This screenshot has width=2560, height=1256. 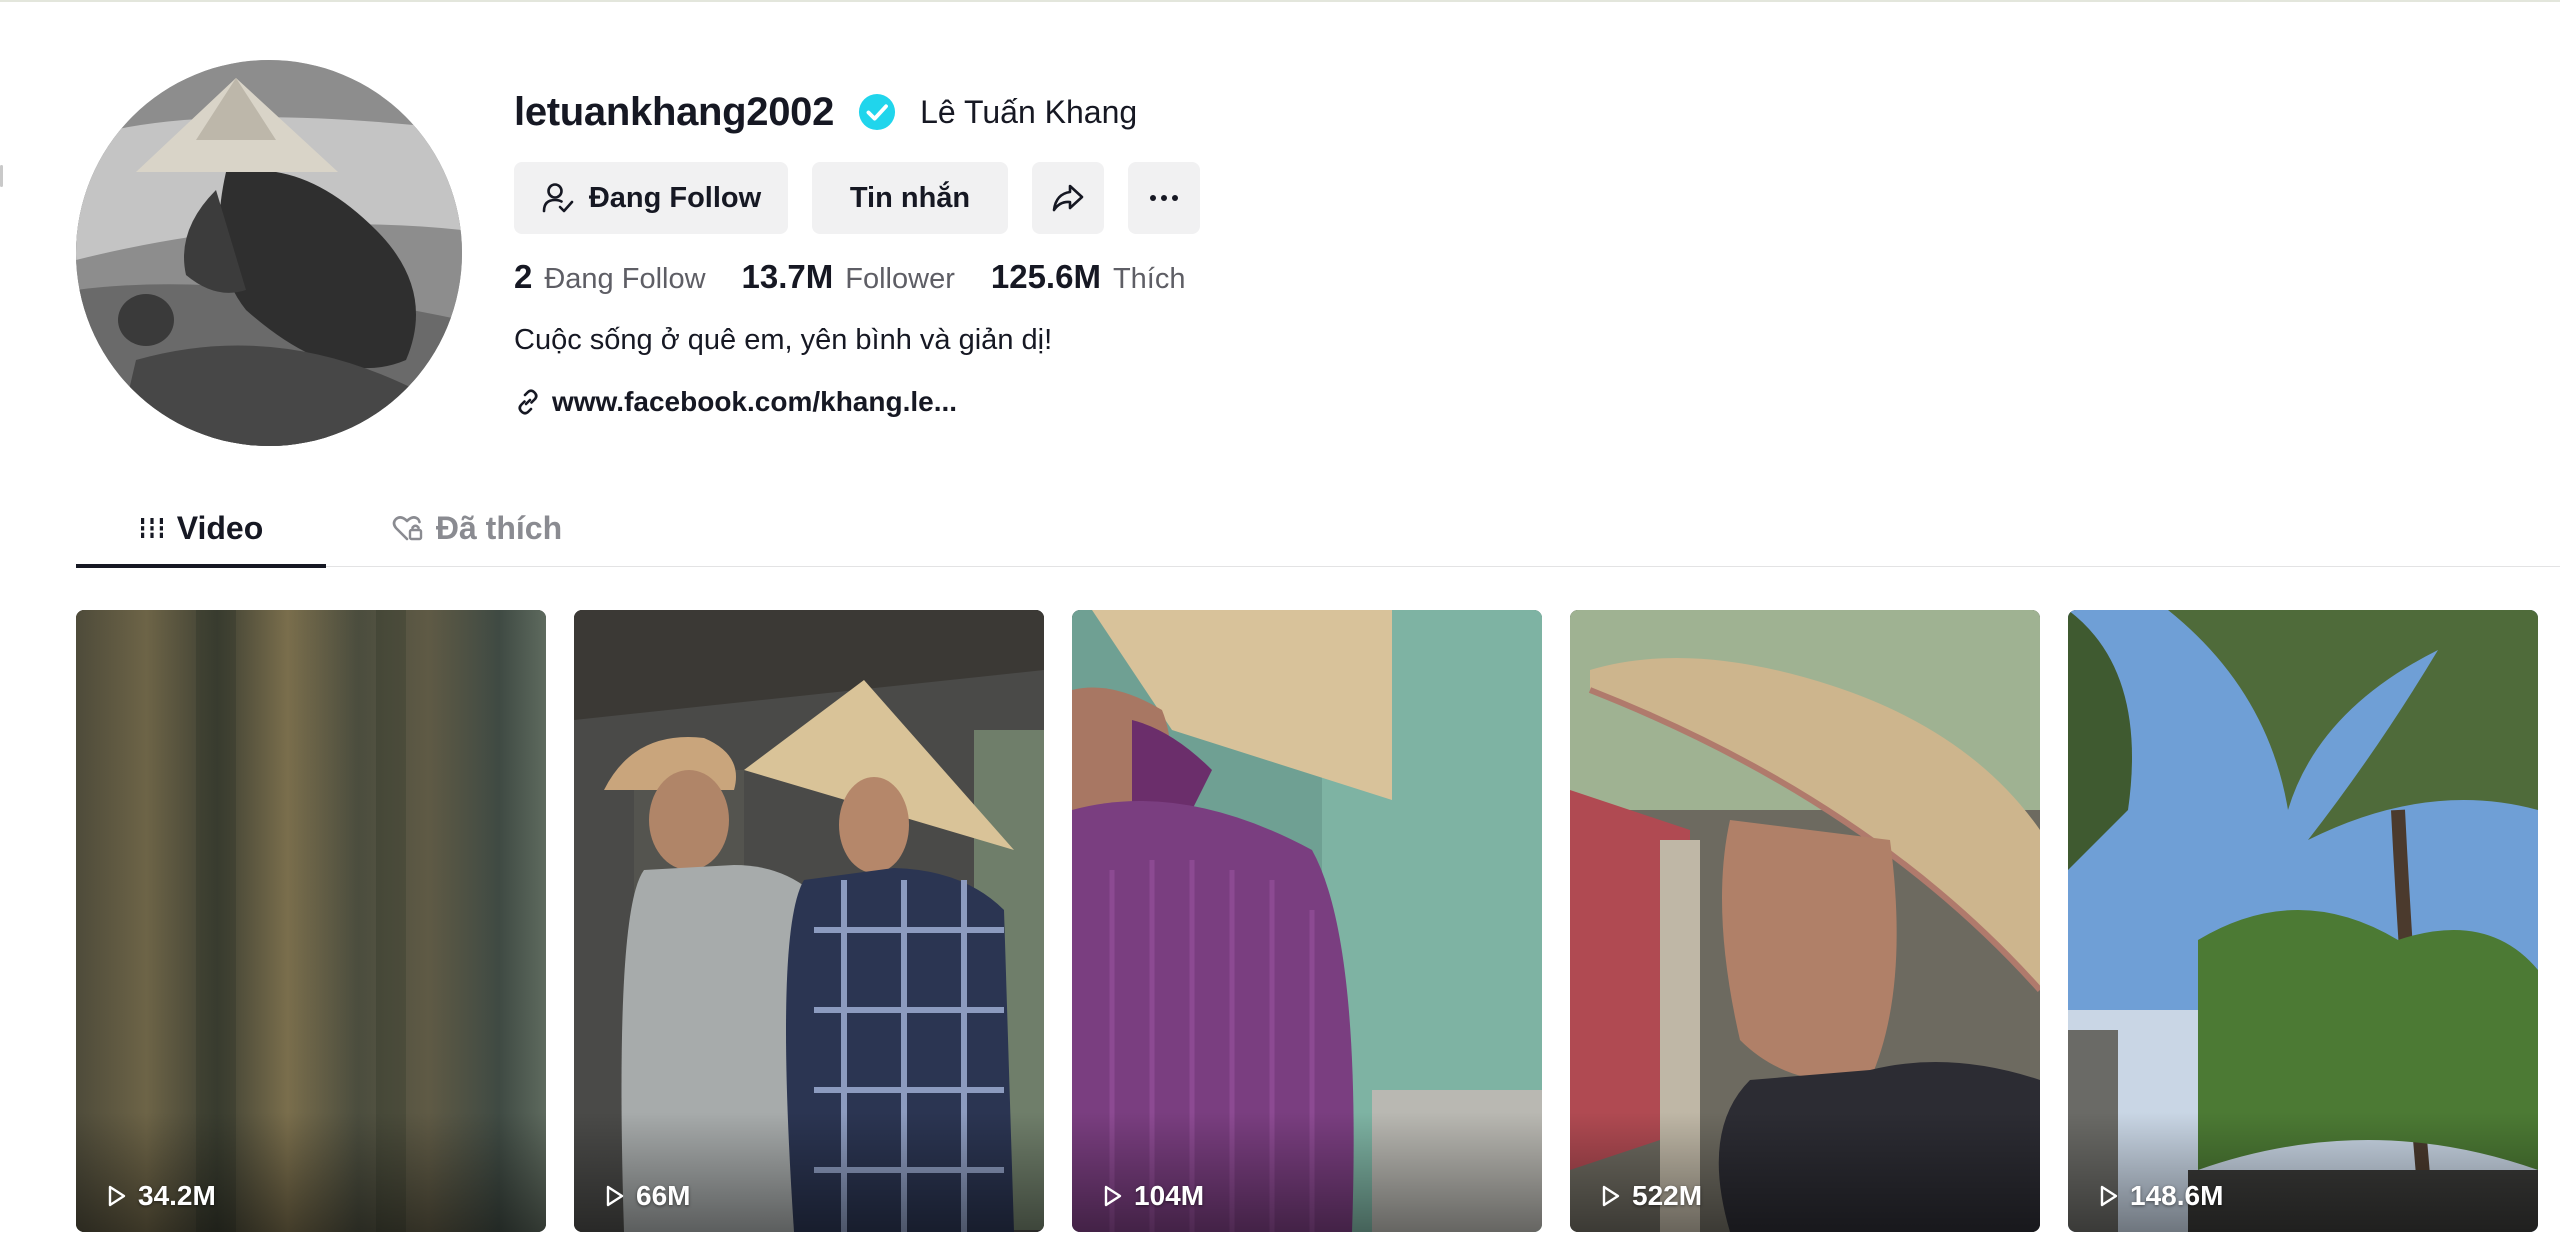 What do you see at coordinates (674, 111) in the screenshot?
I see `username: letuankhang2002` at bounding box center [674, 111].